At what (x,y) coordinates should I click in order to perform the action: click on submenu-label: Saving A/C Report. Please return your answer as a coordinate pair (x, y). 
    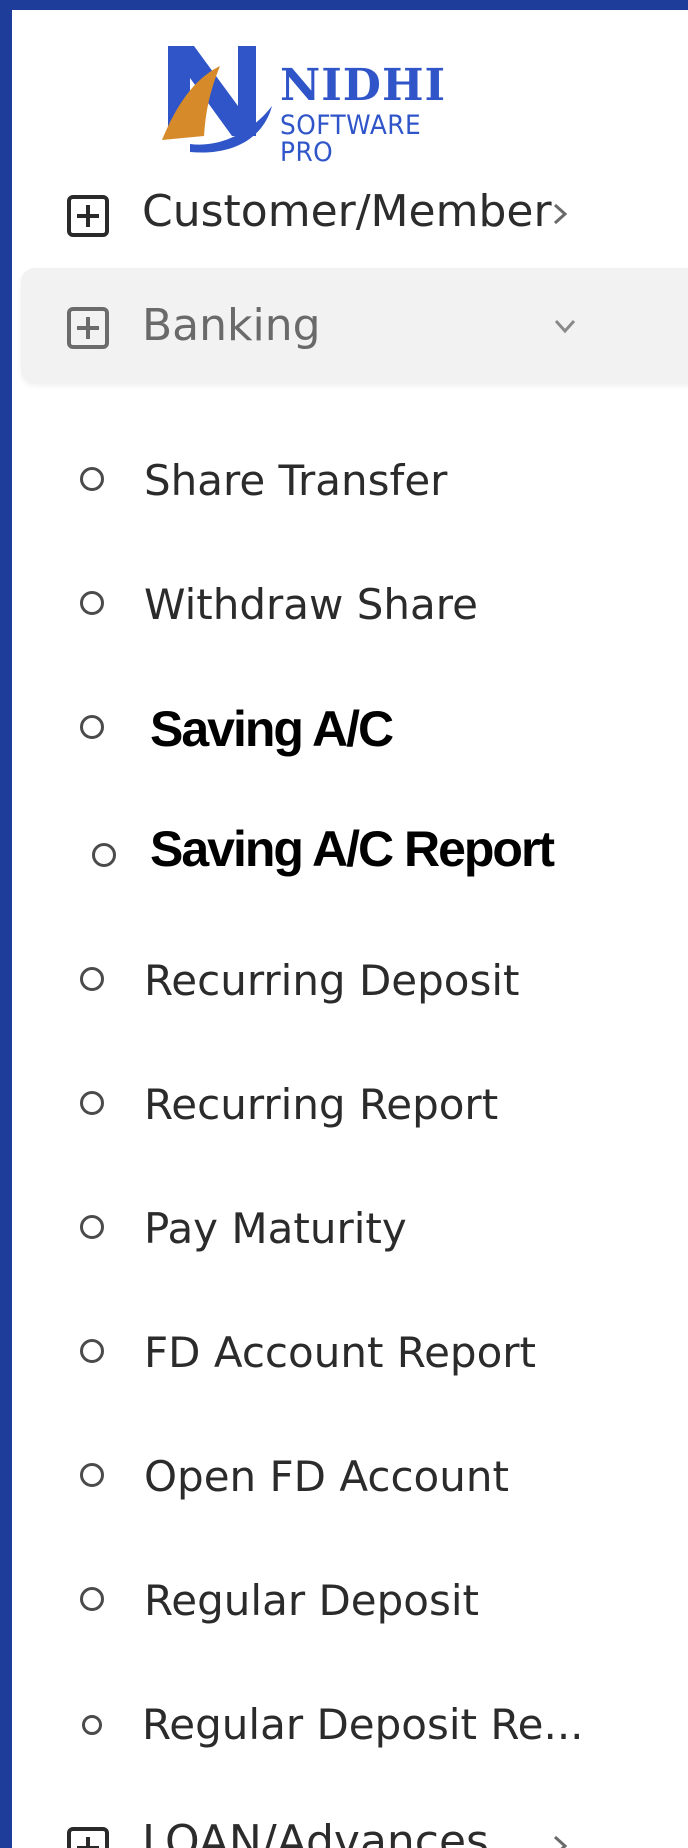
    Looking at the image, I should click on (352, 849).